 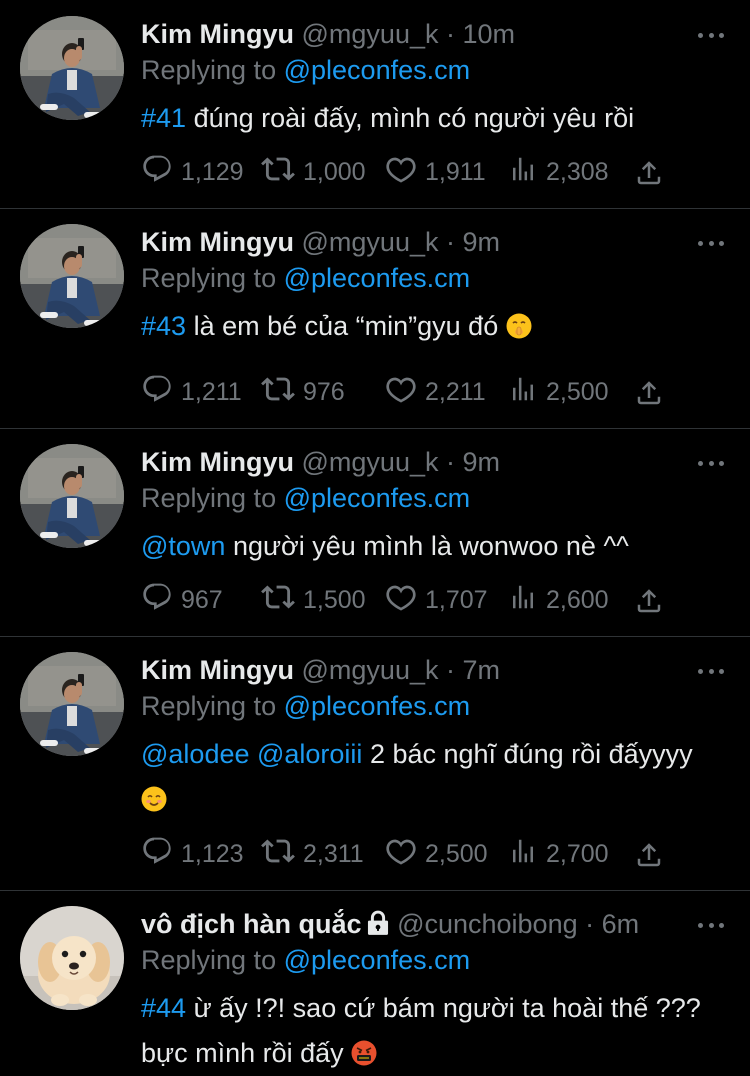 What do you see at coordinates (183, 546) in the screenshot?
I see `tweet-mention: @town` at bounding box center [183, 546].